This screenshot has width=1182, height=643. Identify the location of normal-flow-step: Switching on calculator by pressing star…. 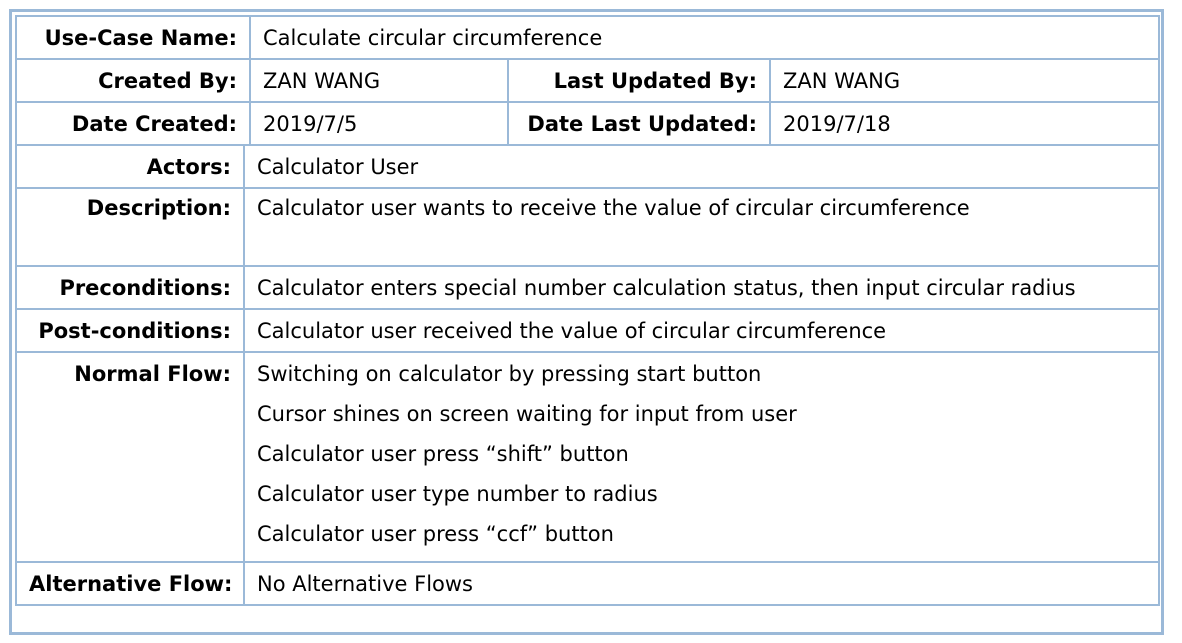
(509, 374).